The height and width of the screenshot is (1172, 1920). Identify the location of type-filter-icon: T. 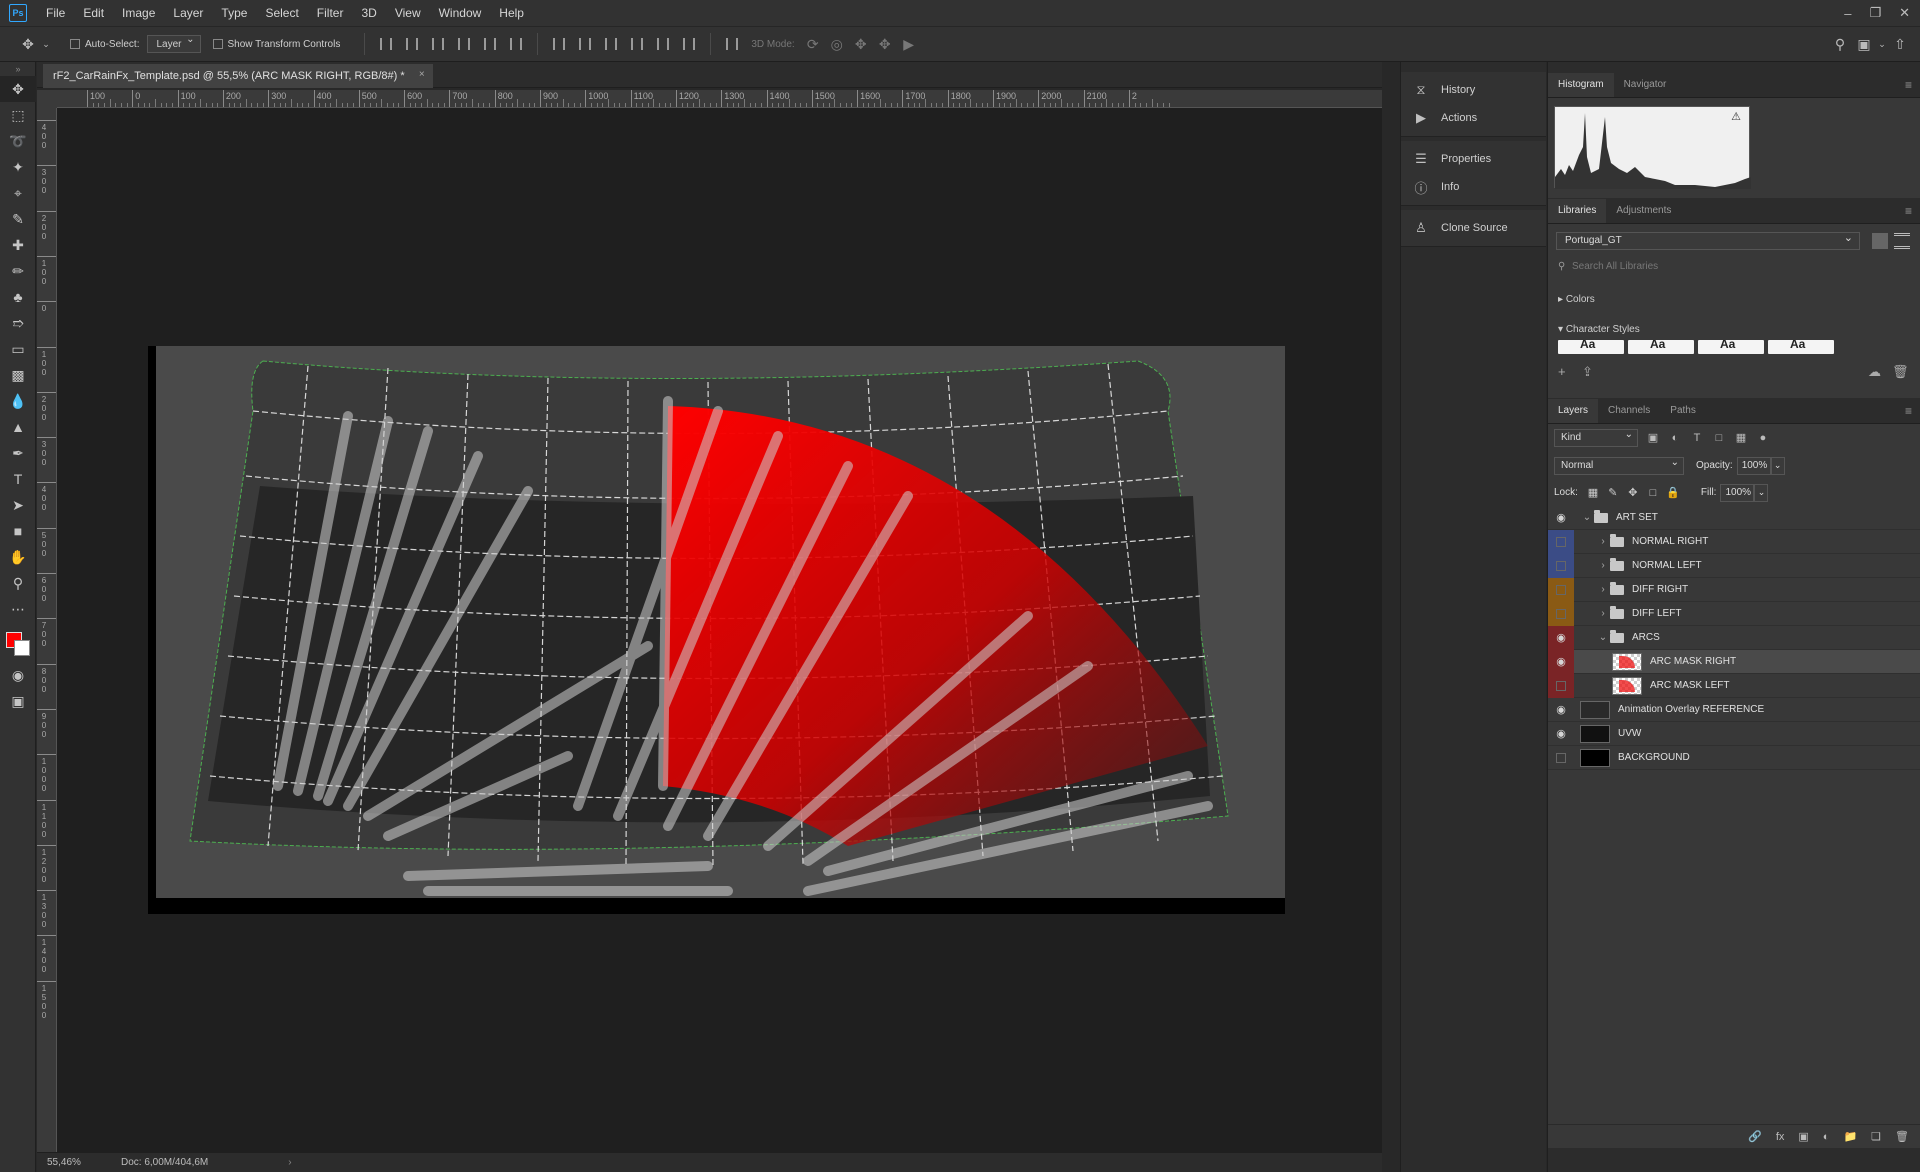
(1697, 438).